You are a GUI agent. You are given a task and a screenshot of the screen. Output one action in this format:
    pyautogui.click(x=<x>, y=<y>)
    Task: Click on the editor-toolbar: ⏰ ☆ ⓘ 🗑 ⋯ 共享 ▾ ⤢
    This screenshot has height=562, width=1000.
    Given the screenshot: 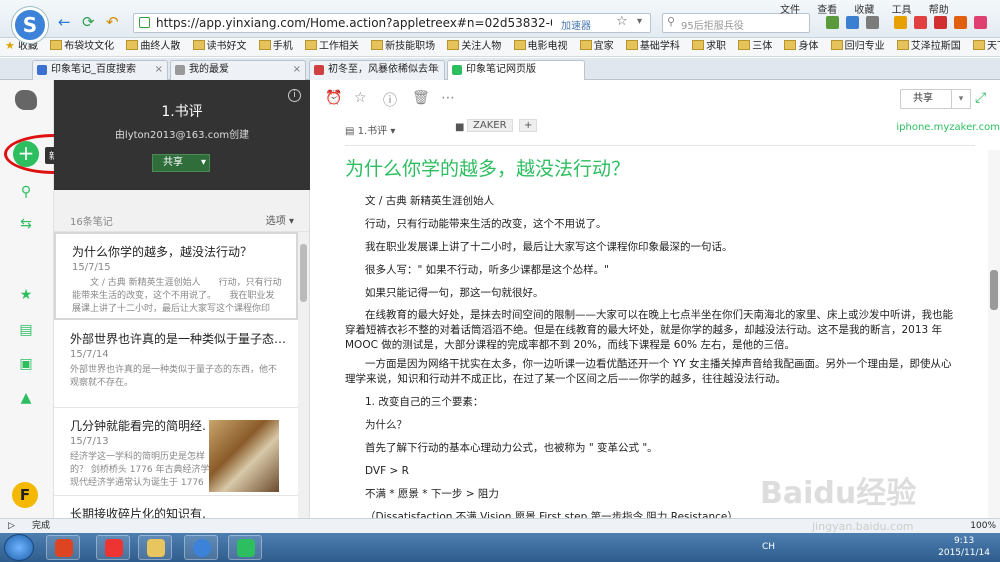 What is the action you would take?
    pyautogui.click(x=655, y=99)
    